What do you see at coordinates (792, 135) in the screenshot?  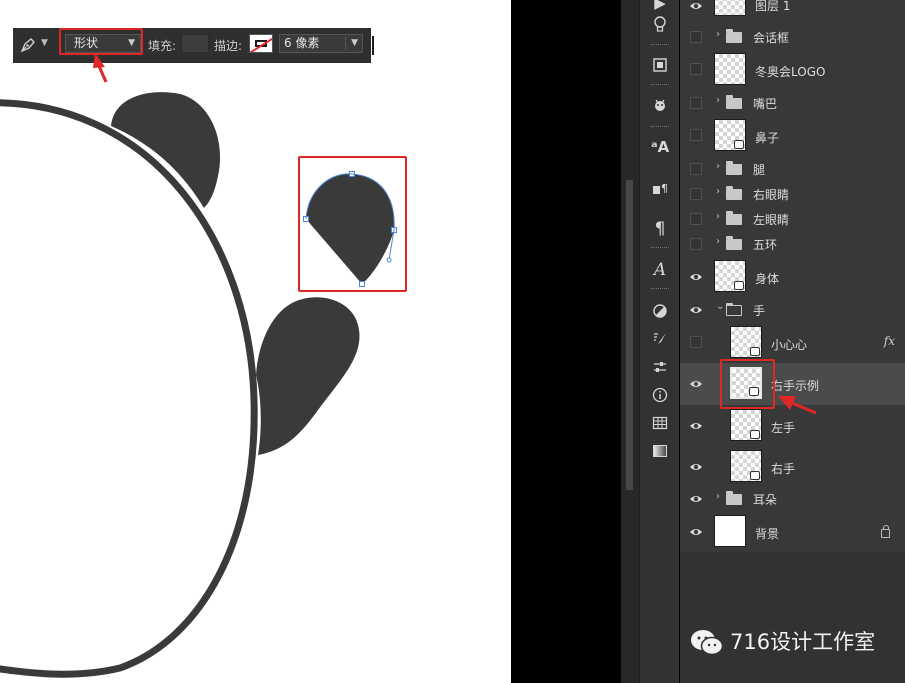 I see `layer-row: 鼻子` at bounding box center [792, 135].